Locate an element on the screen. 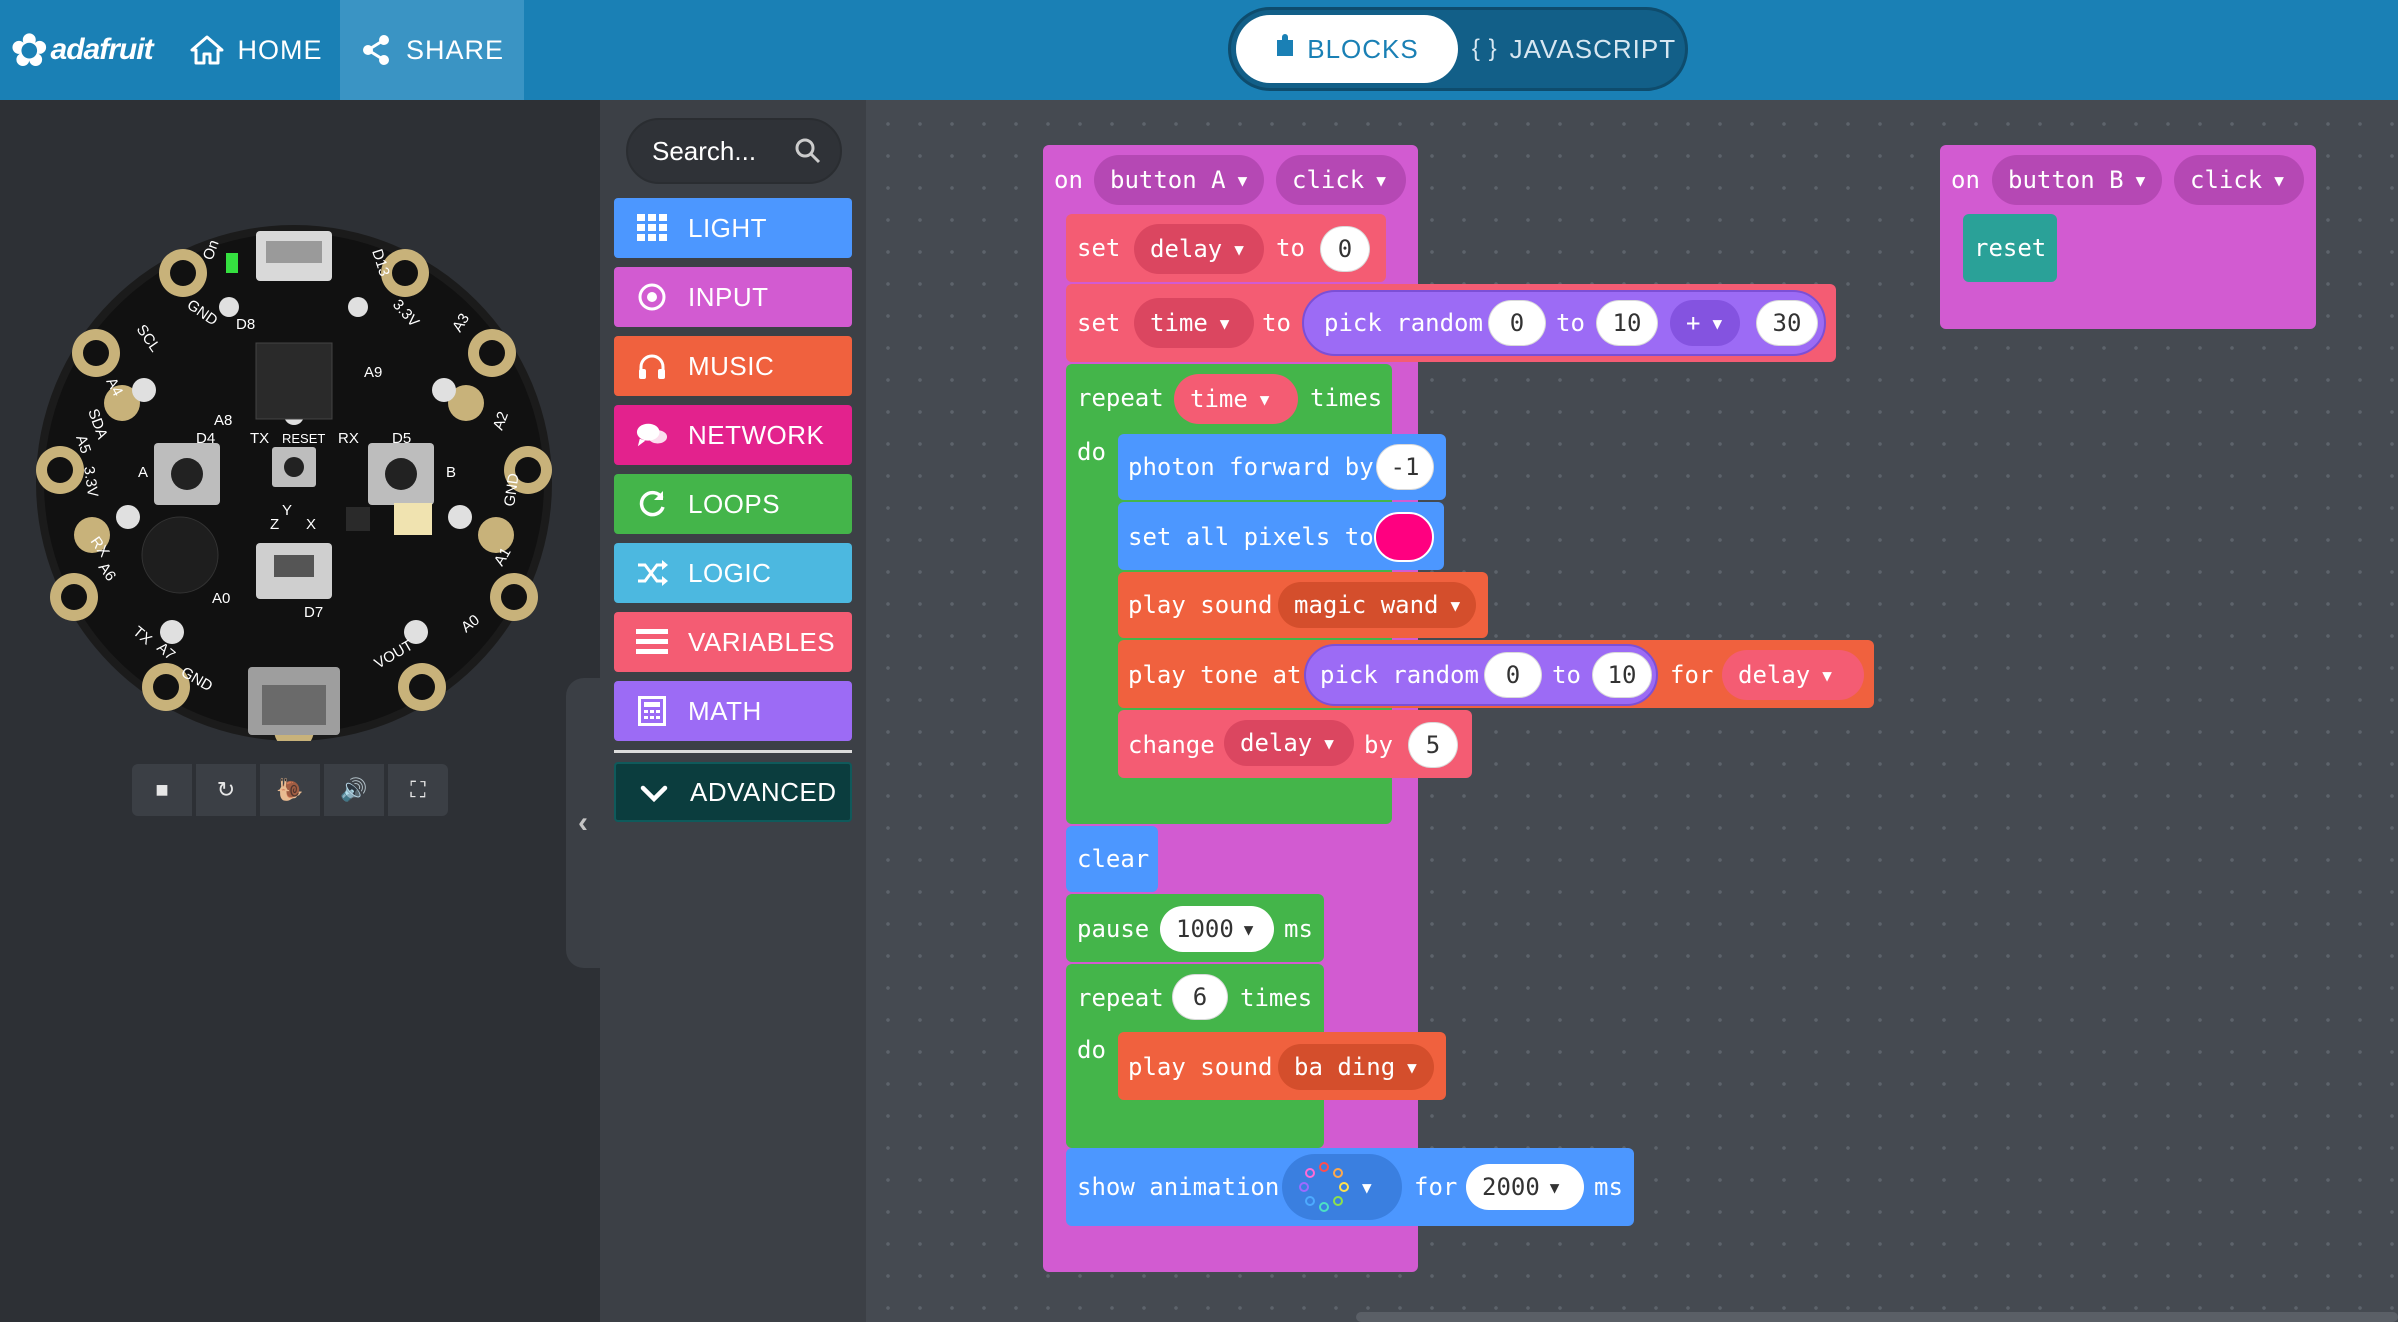  search-icon is located at coordinates (808, 154).